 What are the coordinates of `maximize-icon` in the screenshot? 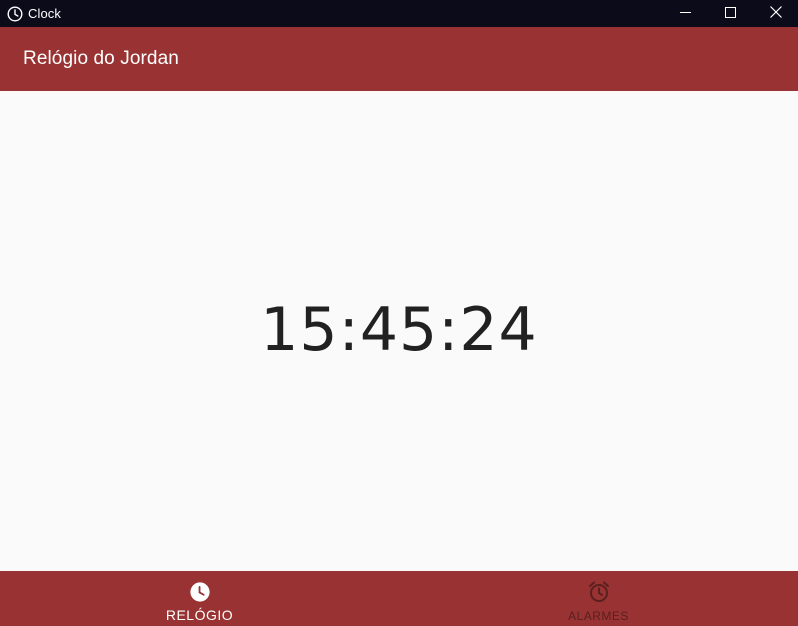 It's located at (730, 14).